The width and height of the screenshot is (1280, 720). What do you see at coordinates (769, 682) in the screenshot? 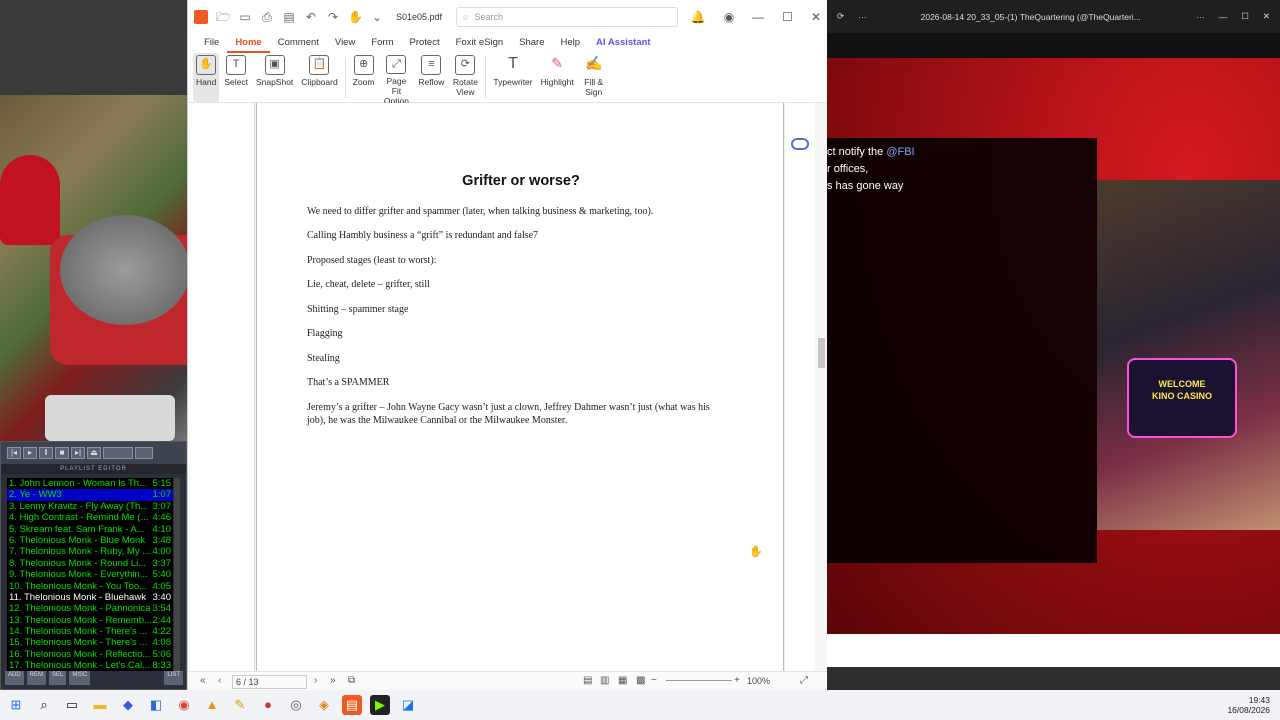
I see `zoom-level: 100%` at bounding box center [769, 682].